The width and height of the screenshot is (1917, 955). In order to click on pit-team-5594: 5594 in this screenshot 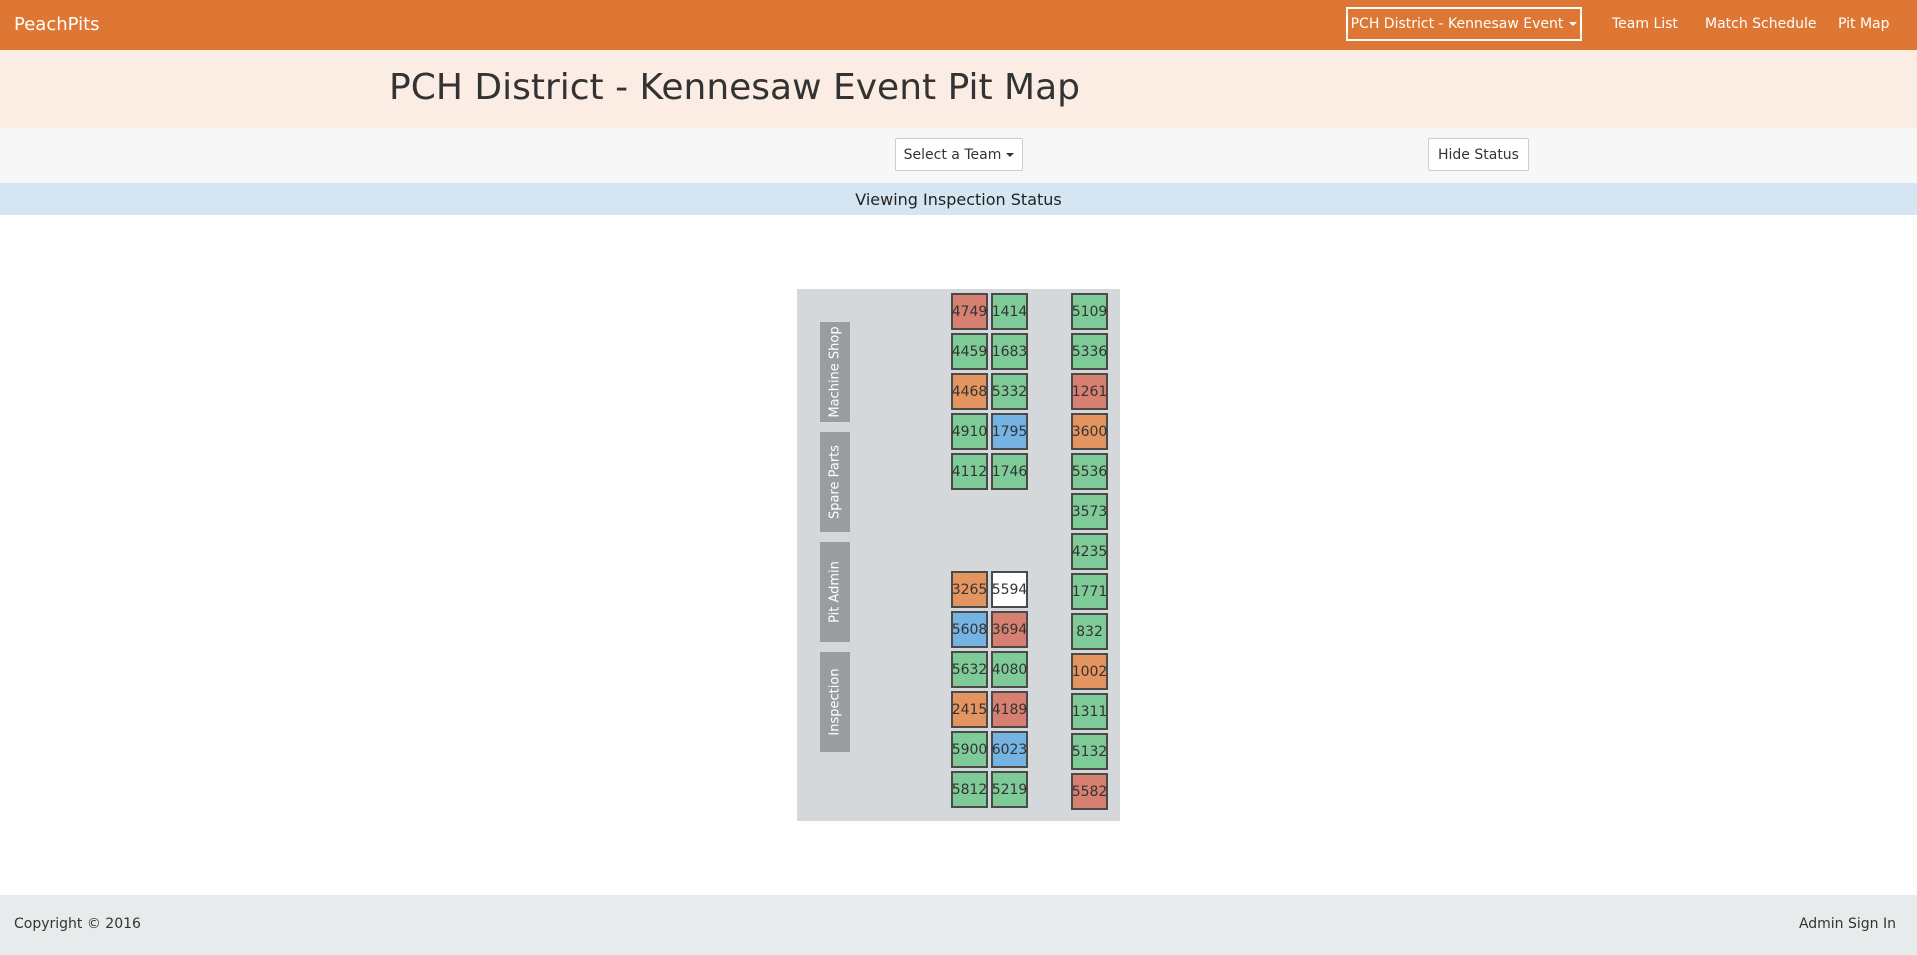, I will do `click(1009, 589)`.